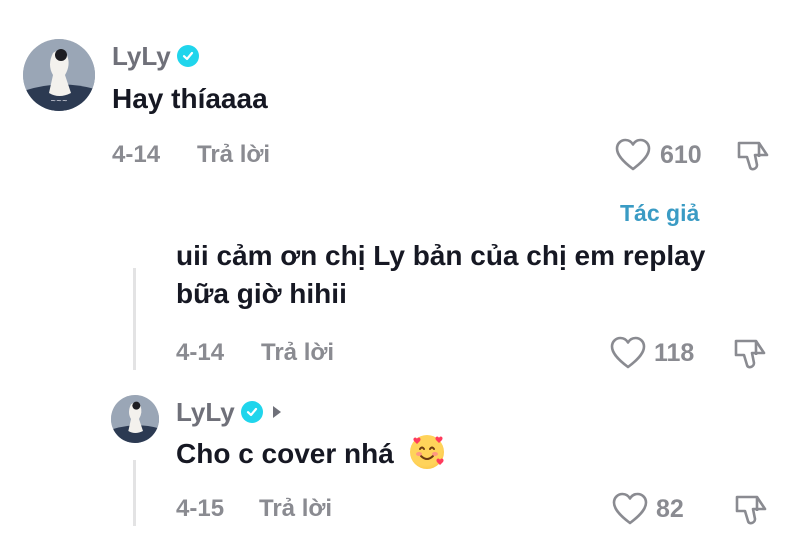 The width and height of the screenshot is (800, 543). I want to click on comment-text: Hay thíaaaa, so click(190, 98).